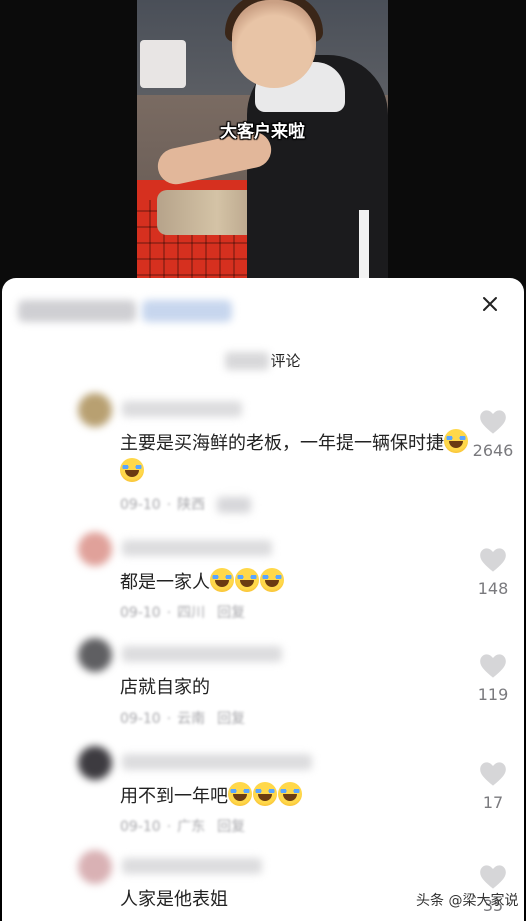 The image size is (526, 921). What do you see at coordinates (493, 450) in the screenshot?
I see `like-count: 2646` at bounding box center [493, 450].